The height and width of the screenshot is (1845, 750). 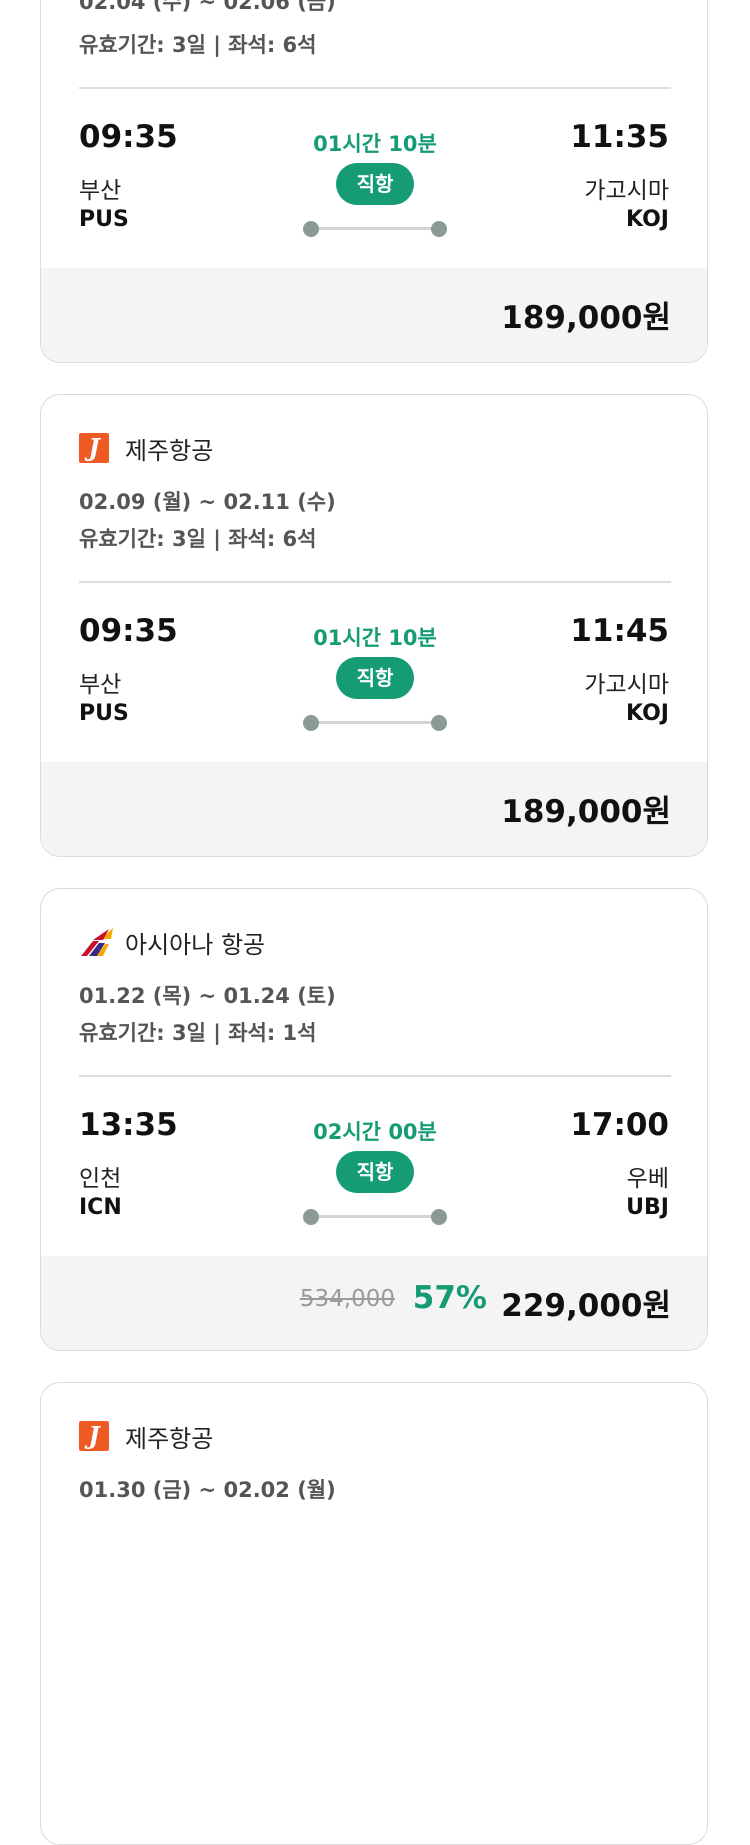 What do you see at coordinates (347, 1299) in the screenshot?
I see `original-price: 534,000` at bounding box center [347, 1299].